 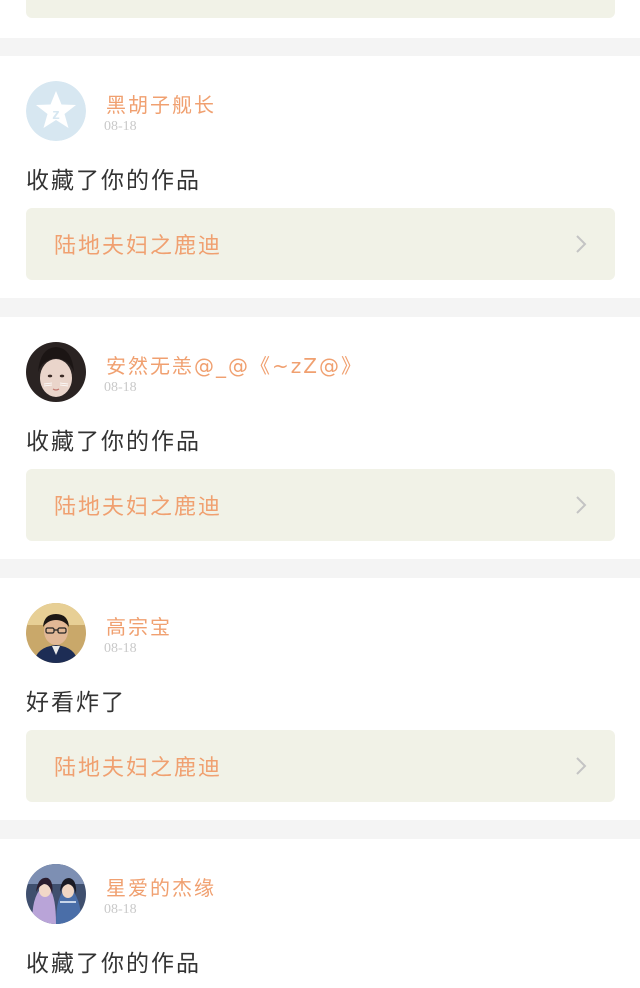 What do you see at coordinates (56, 114) in the screenshot?
I see `svg-text: z` at bounding box center [56, 114].